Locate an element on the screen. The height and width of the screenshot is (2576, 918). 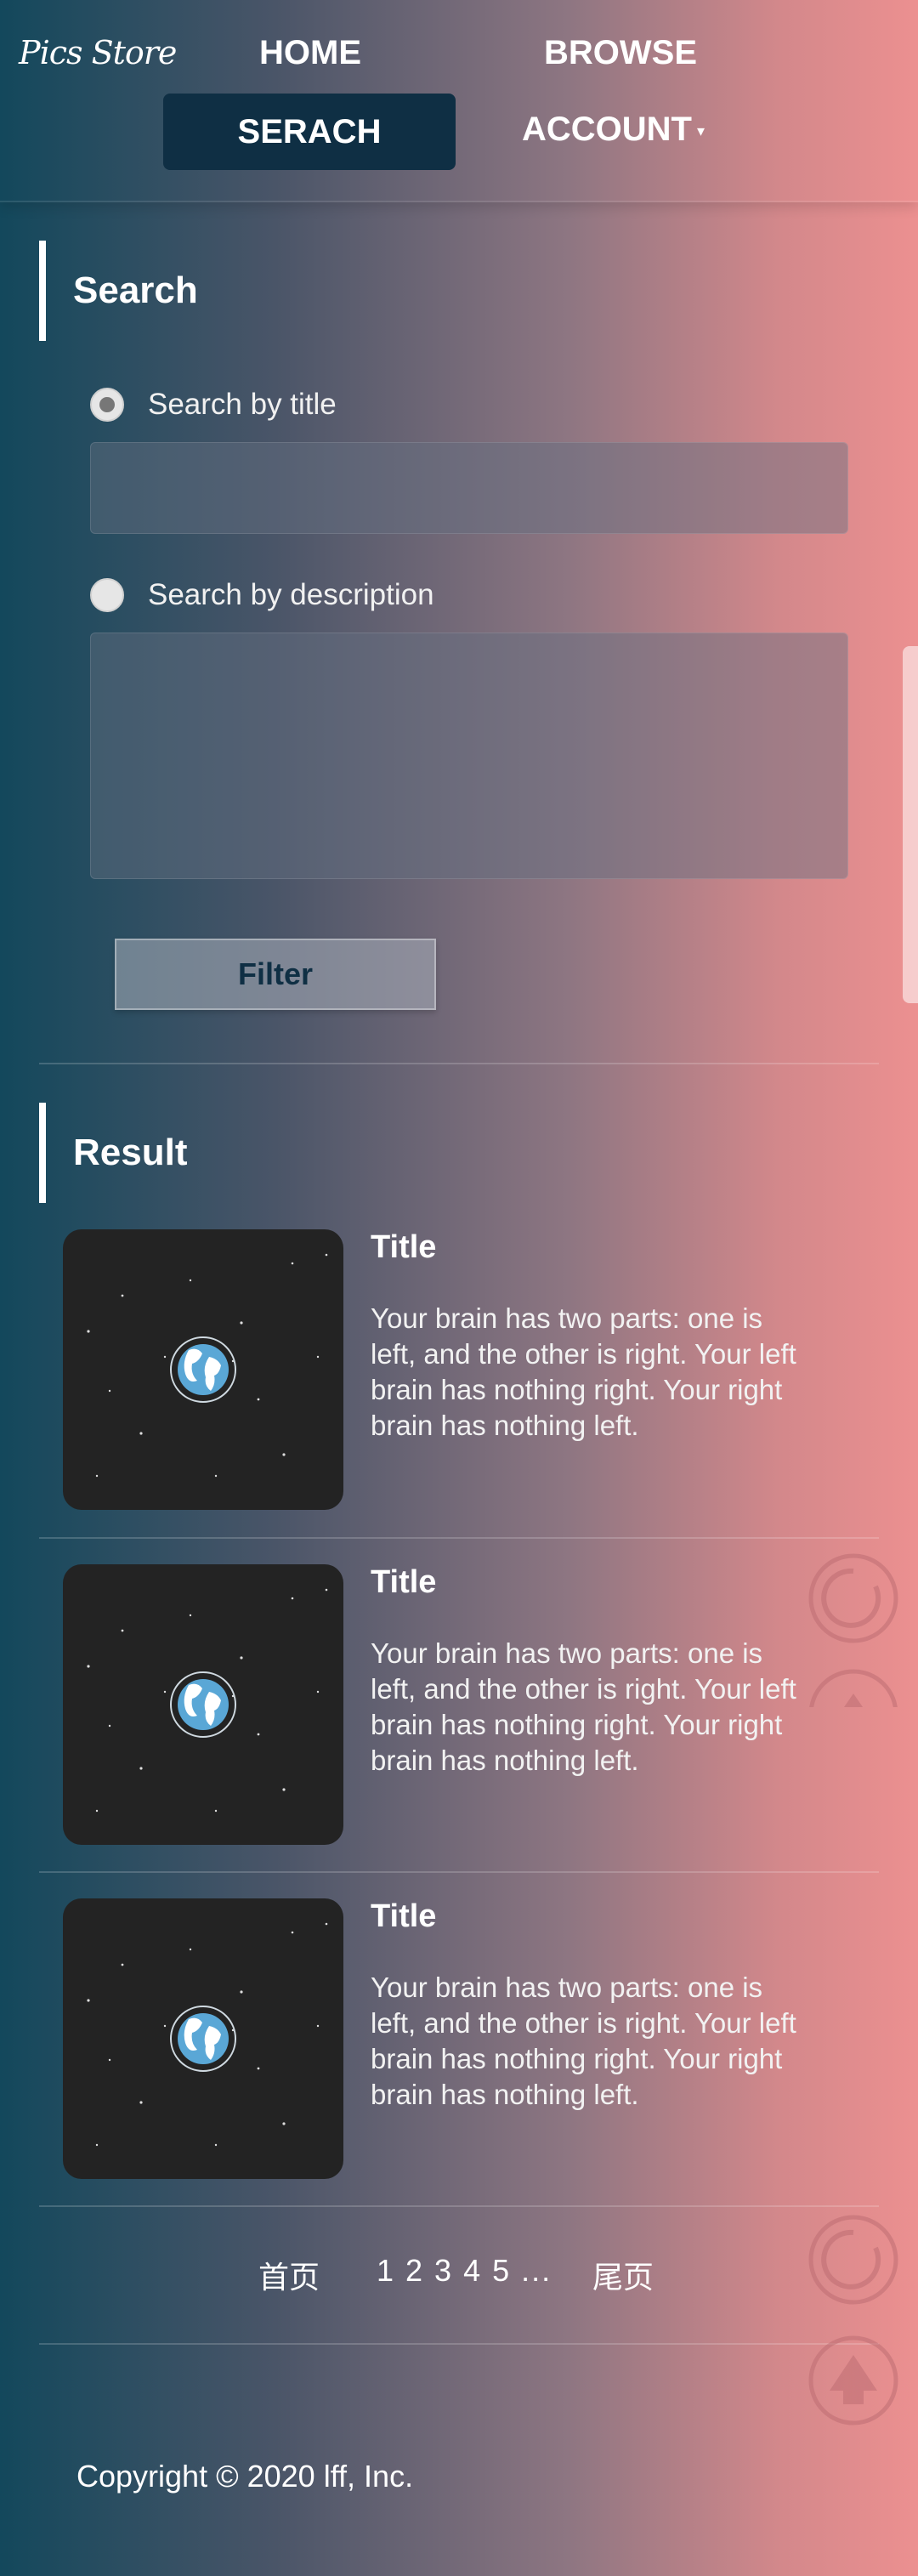
section-divider is located at coordinates (459, 1063).